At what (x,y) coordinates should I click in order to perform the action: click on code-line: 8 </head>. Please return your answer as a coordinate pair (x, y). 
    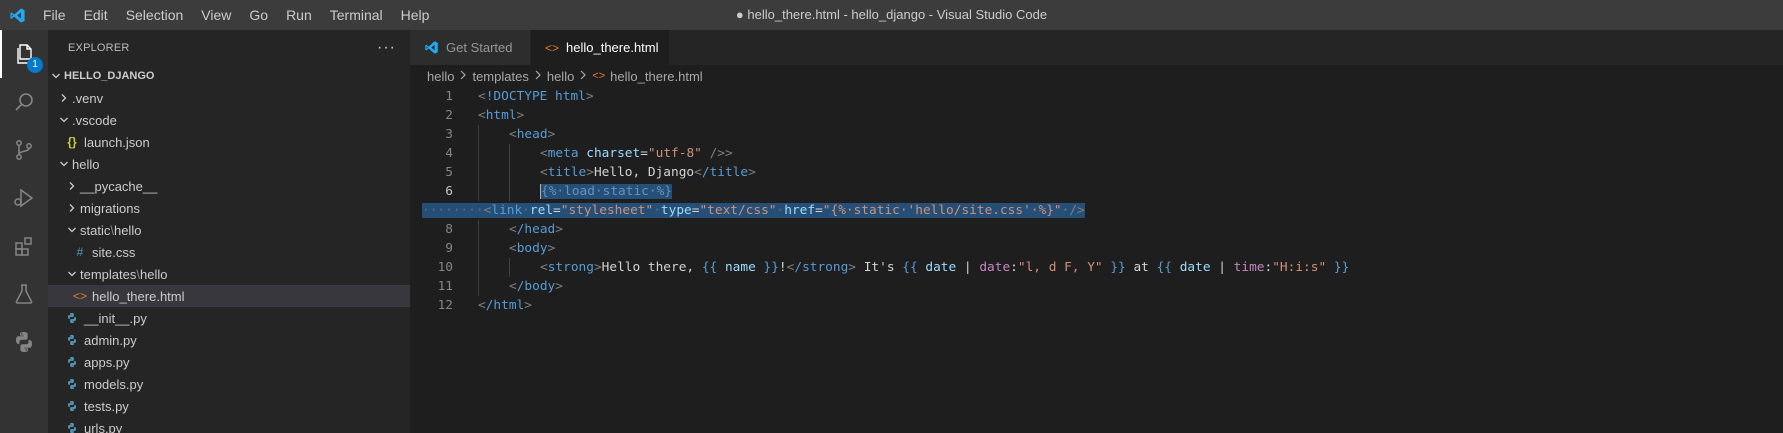
    Looking at the image, I should click on (1096, 229).